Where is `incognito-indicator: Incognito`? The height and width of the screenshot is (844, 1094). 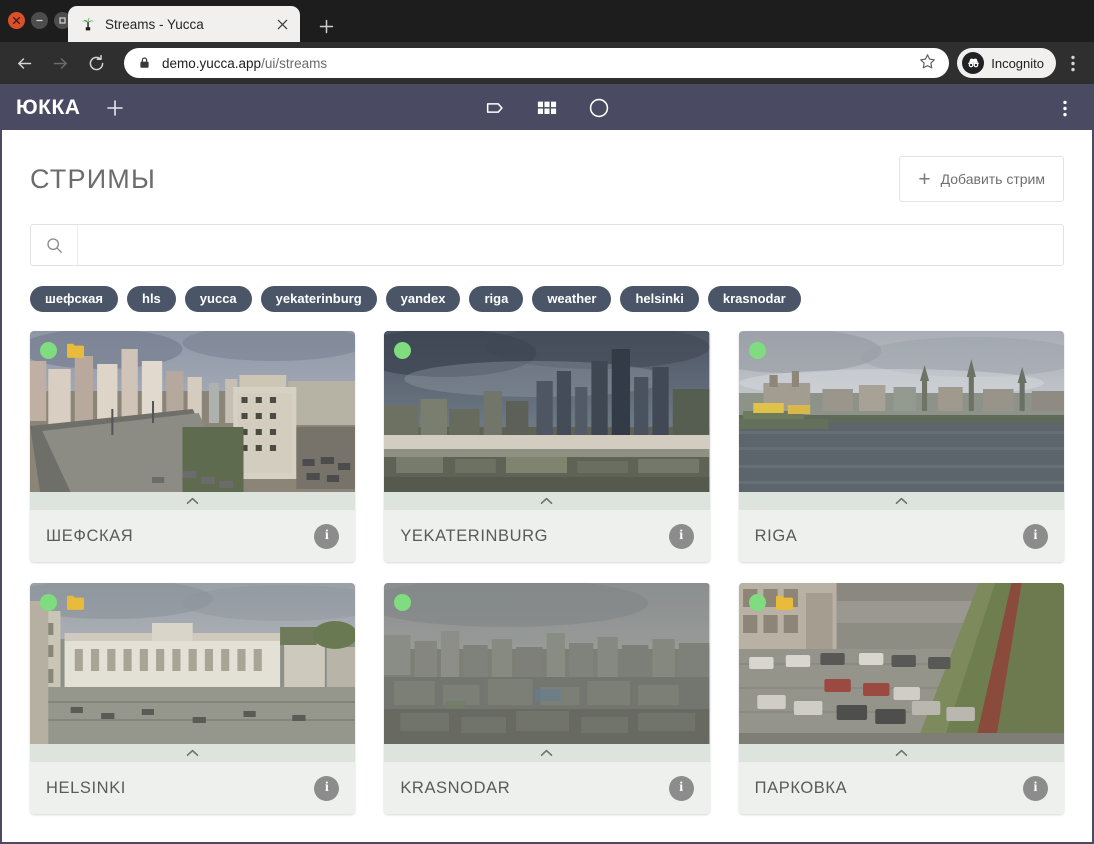
incognito-indicator: Incognito is located at coordinates (1006, 63).